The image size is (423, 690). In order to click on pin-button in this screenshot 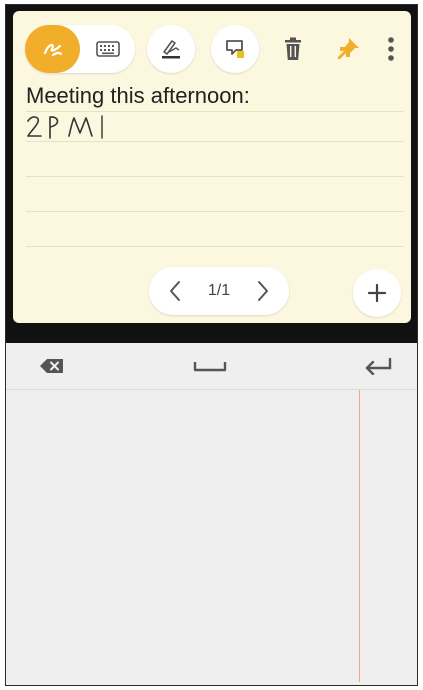, I will do `click(348, 49)`.